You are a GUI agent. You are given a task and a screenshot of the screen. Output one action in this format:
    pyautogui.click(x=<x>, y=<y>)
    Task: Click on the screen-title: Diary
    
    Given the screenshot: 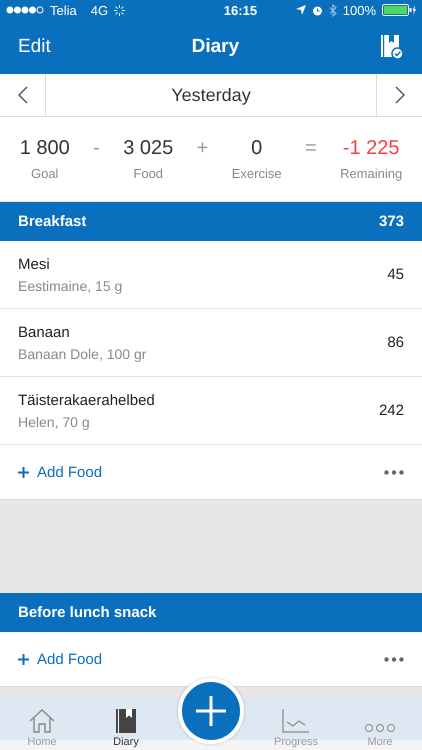 What is the action you would take?
    pyautogui.click(x=216, y=47)
    